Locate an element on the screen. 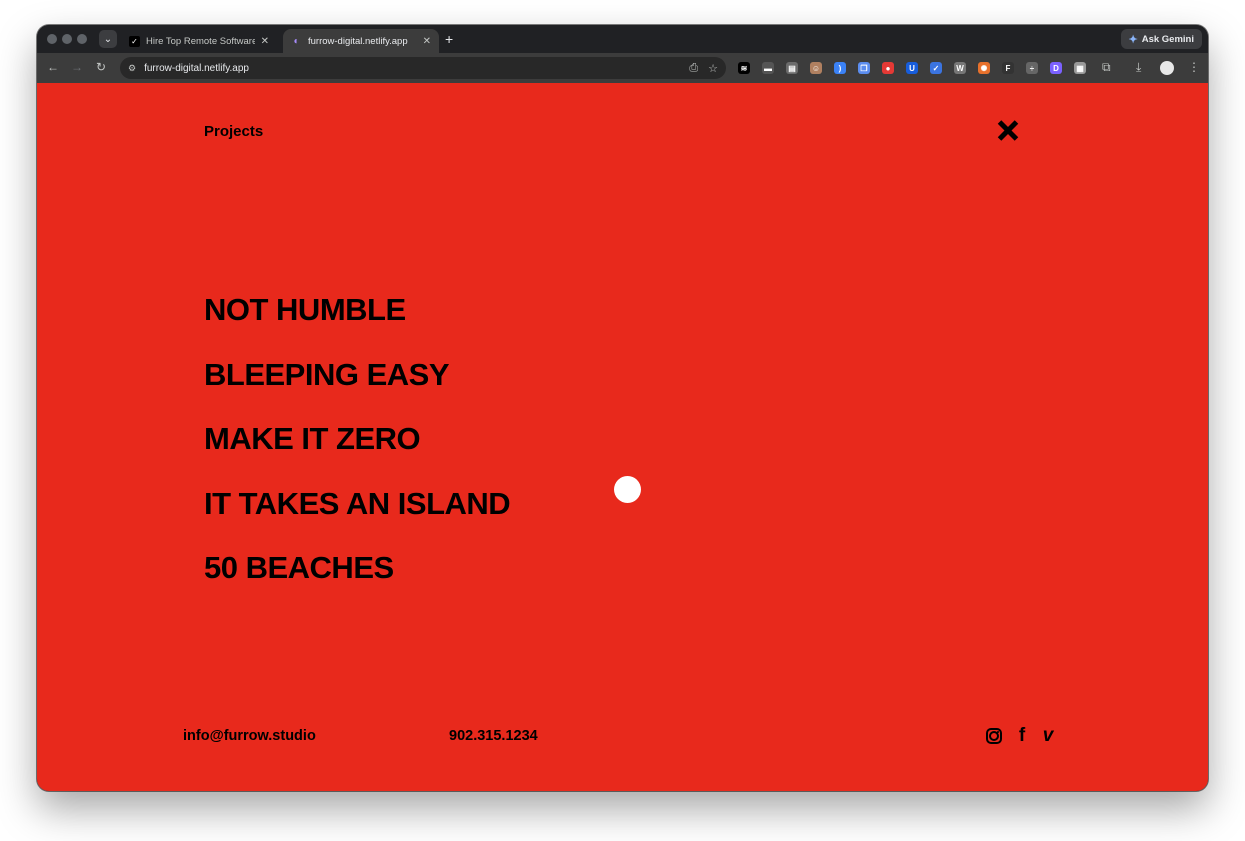 The height and width of the screenshot is (841, 1245). bookmark-star-icon: ☆ is located at coordinates (713, 68).